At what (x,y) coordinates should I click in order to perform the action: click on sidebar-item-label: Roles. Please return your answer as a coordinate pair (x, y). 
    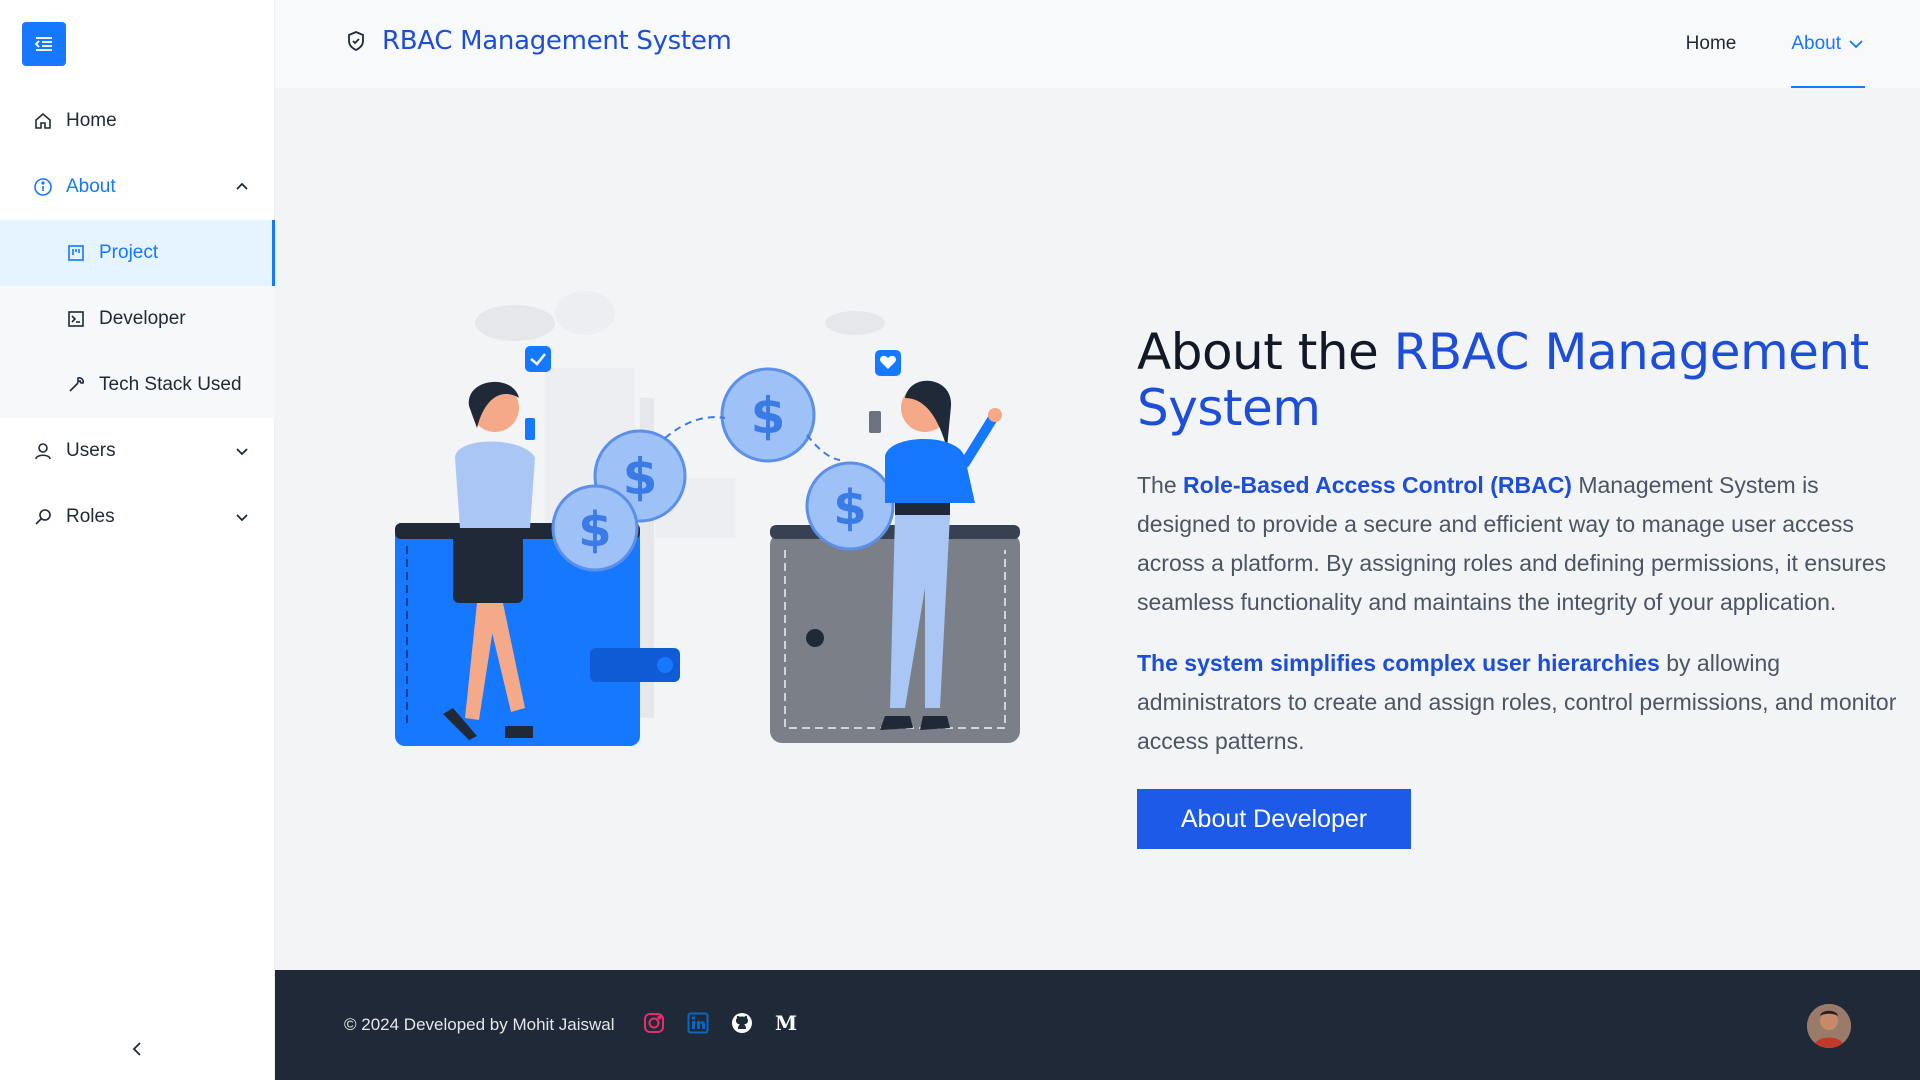
    Looking at the image, I should click on (90, 516).